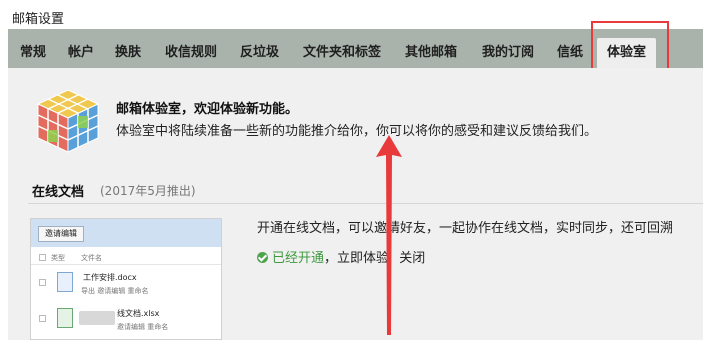  Describe the element at coordinates (207, 109) in the screenshot. I see `lab-heading: 邮箱体验室，欢迎体验新功能。` at that location.